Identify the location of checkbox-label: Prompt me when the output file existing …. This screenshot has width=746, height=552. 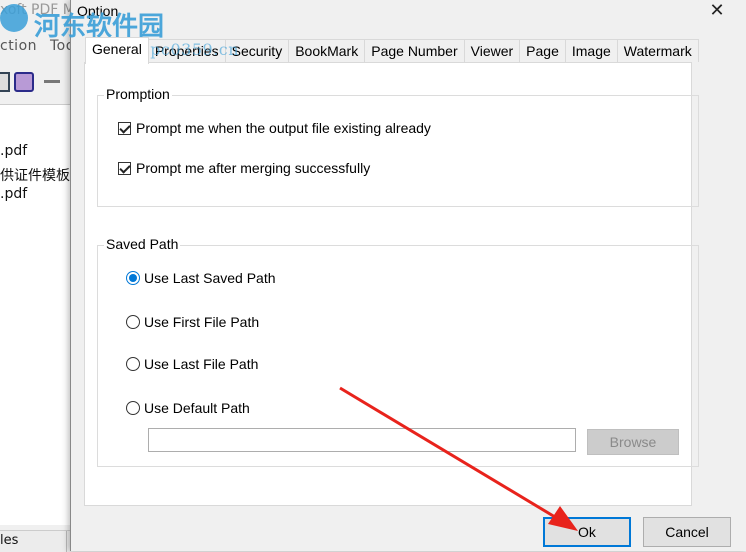
(283, 128).